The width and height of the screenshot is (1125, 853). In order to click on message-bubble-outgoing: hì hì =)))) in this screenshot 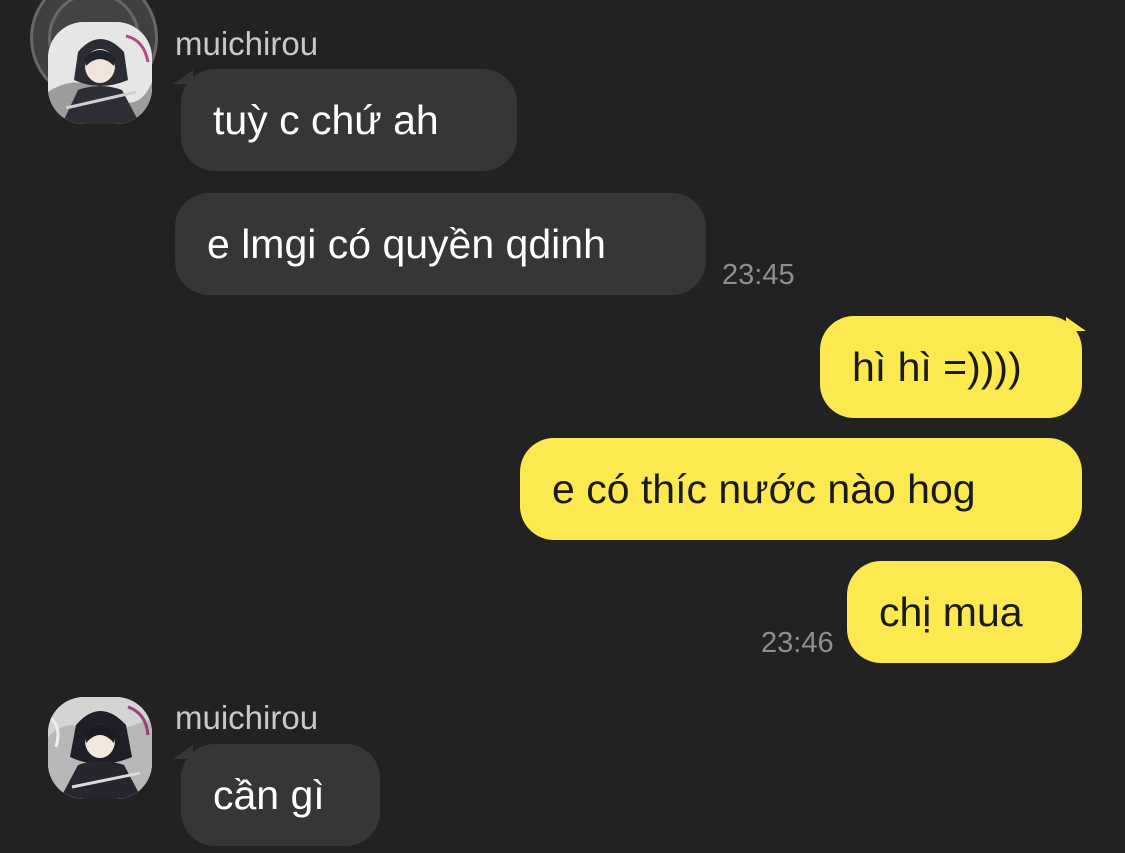, I will do `click(951, 367)`.